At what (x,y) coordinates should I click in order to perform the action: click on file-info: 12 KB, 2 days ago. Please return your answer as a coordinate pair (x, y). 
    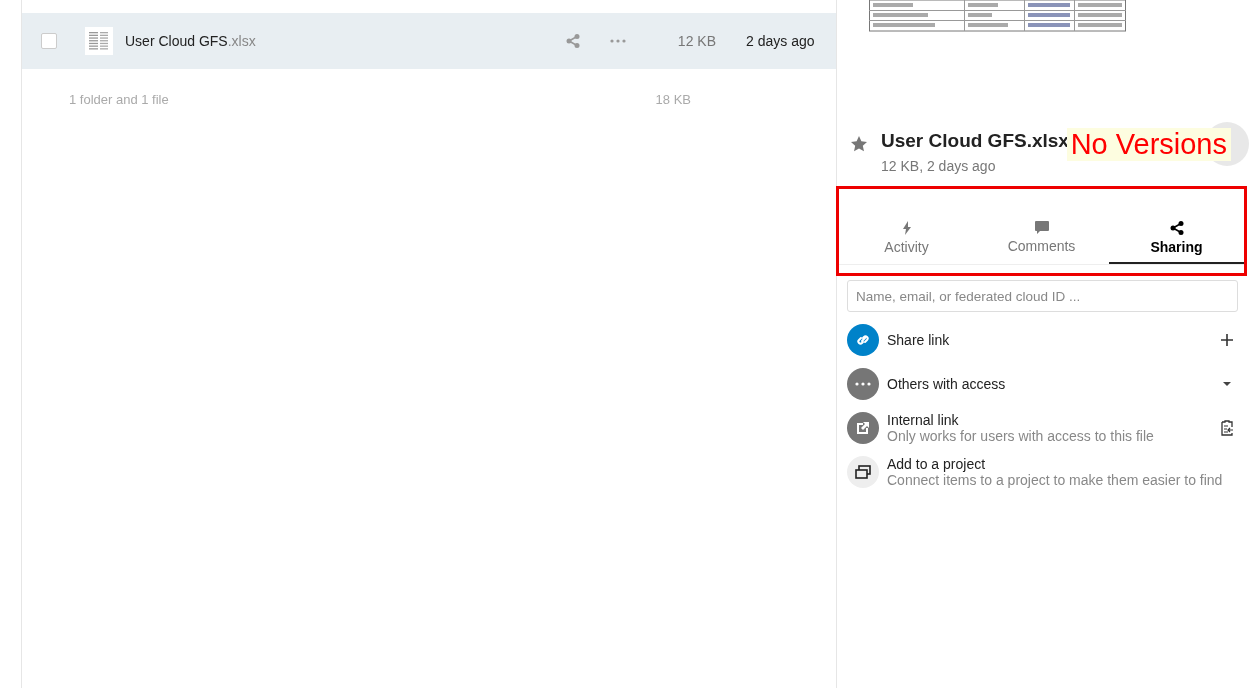
    Looking at the image, I should click on (939, 166).